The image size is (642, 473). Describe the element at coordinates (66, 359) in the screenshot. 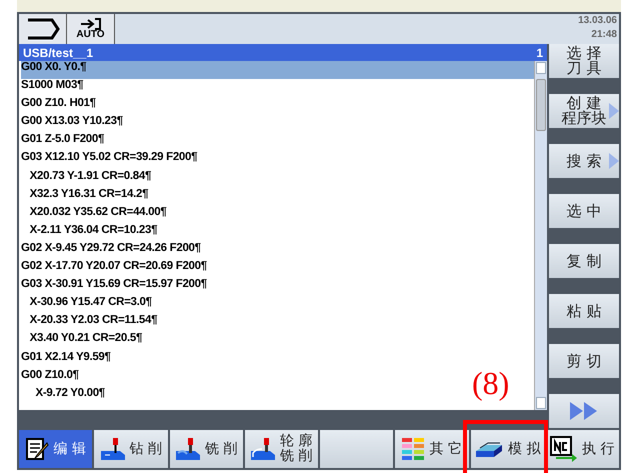

I see `code-line: G01 X2.14 Y9.59¶` at that location.